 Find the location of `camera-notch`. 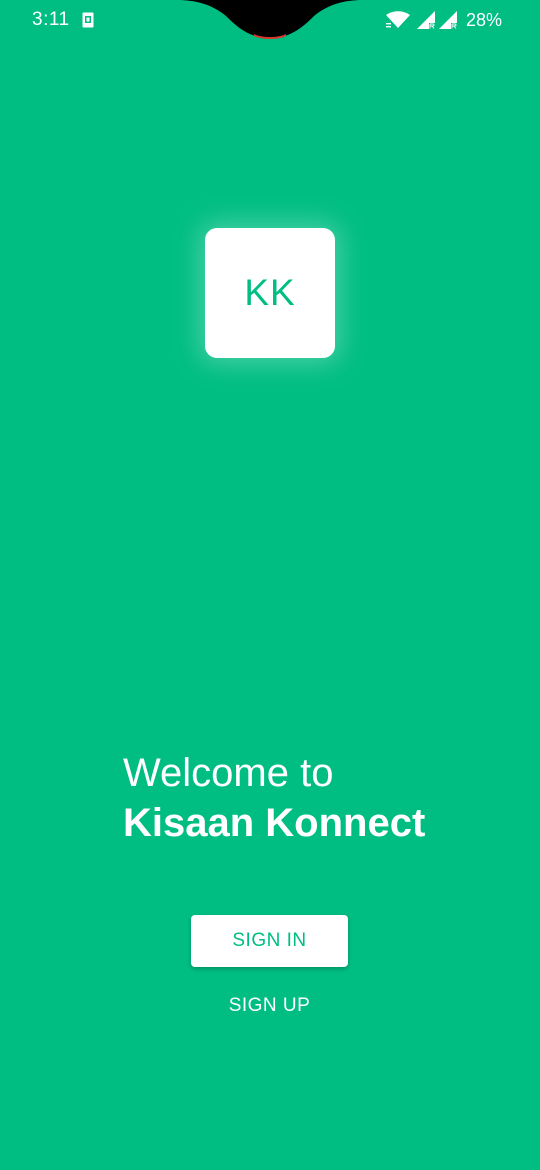

camera-notch is located at coordinates (270, 19).